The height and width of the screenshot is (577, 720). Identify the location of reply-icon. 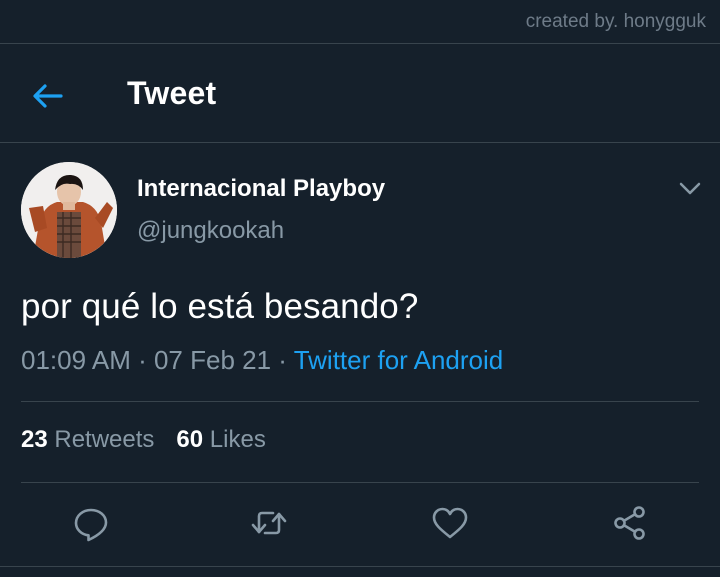
(91, 525).